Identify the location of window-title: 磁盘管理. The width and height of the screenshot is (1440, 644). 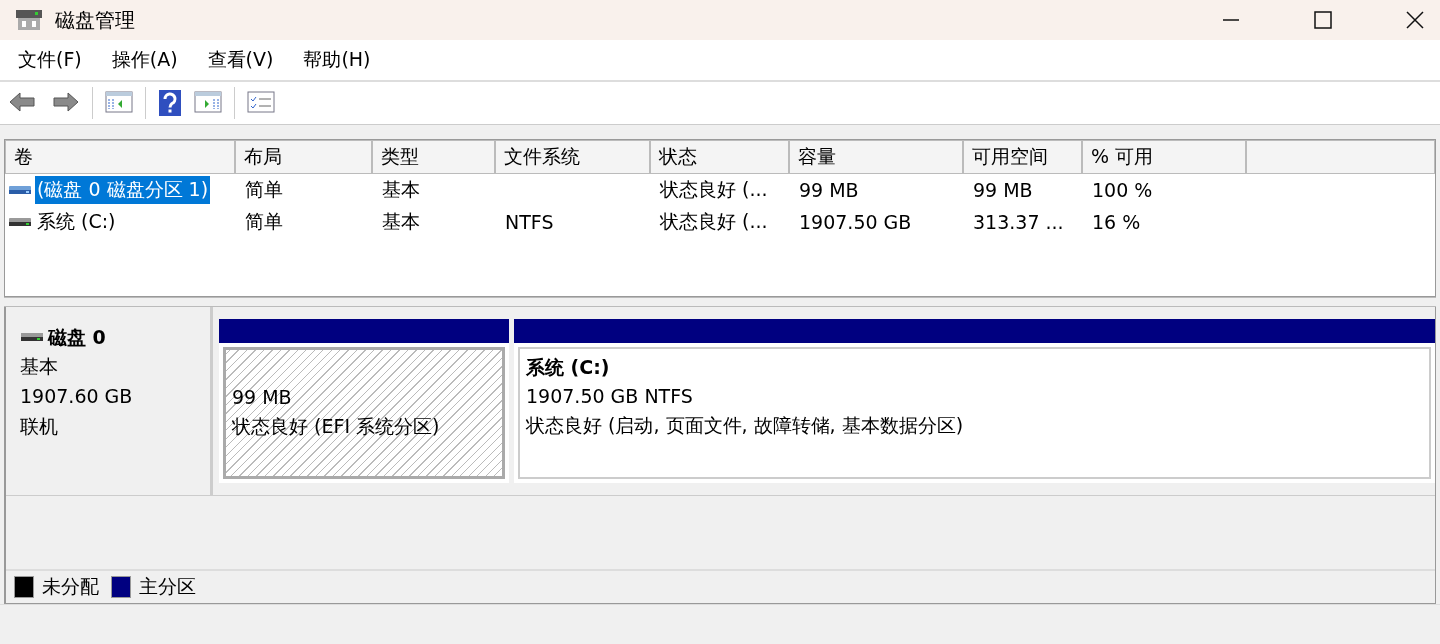
(95, 20).